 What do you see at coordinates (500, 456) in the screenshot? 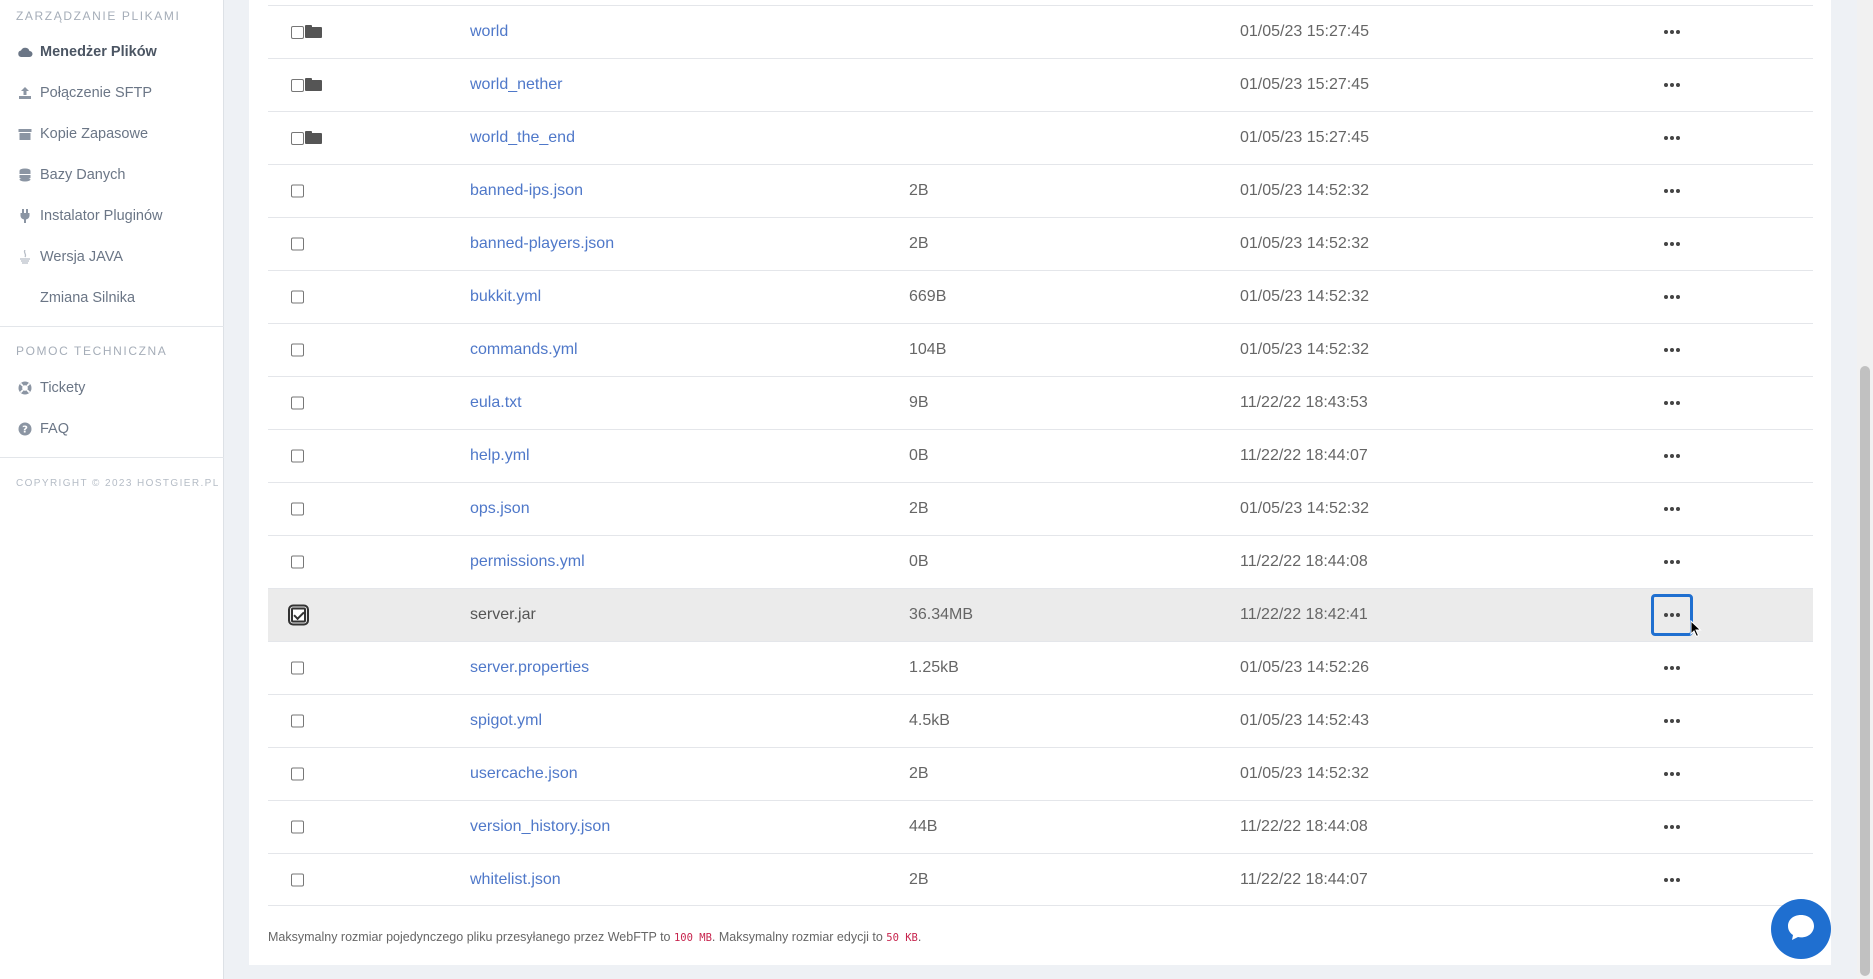
I see `file-name-link: help.yml` at bounding box center [500, 456].